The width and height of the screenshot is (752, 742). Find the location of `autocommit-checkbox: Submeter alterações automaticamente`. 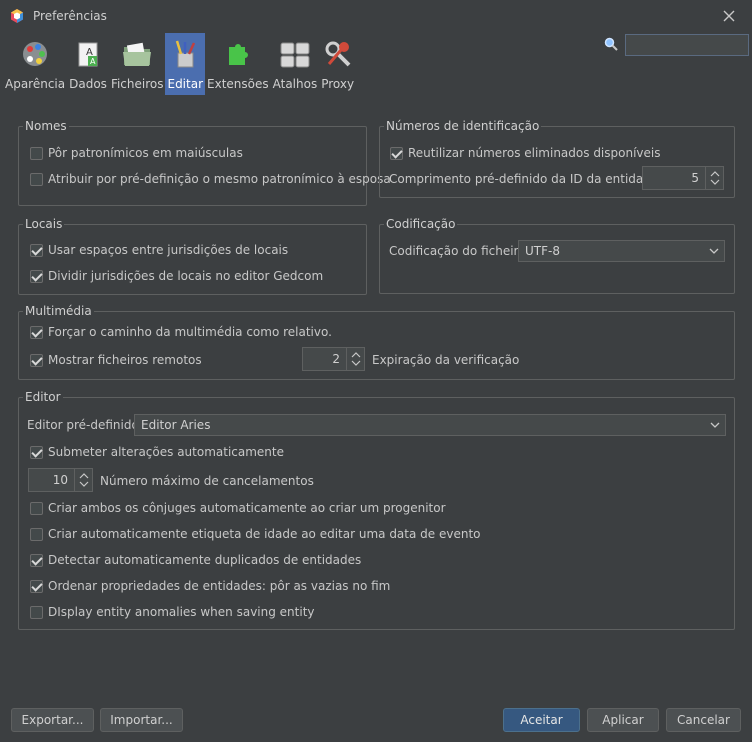

autocommit-checkbox: Submeter alterações automaticamente is located at coordinates (157, 452).